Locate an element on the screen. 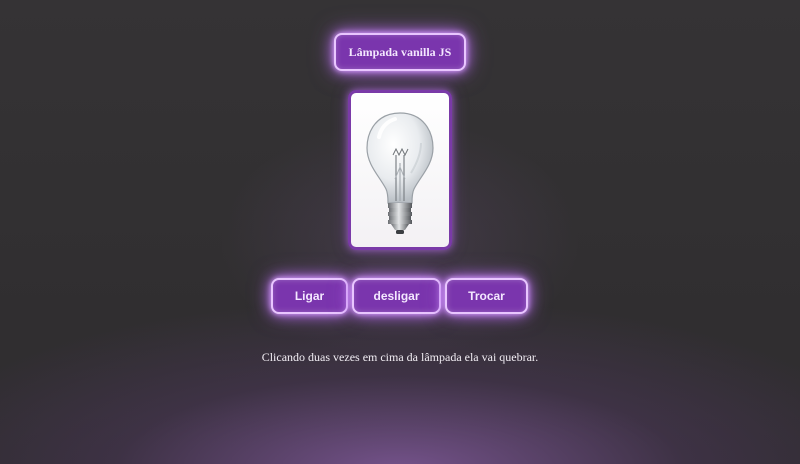 The image size is (800, 464). lamp-image is located at coordinates (400, 170).